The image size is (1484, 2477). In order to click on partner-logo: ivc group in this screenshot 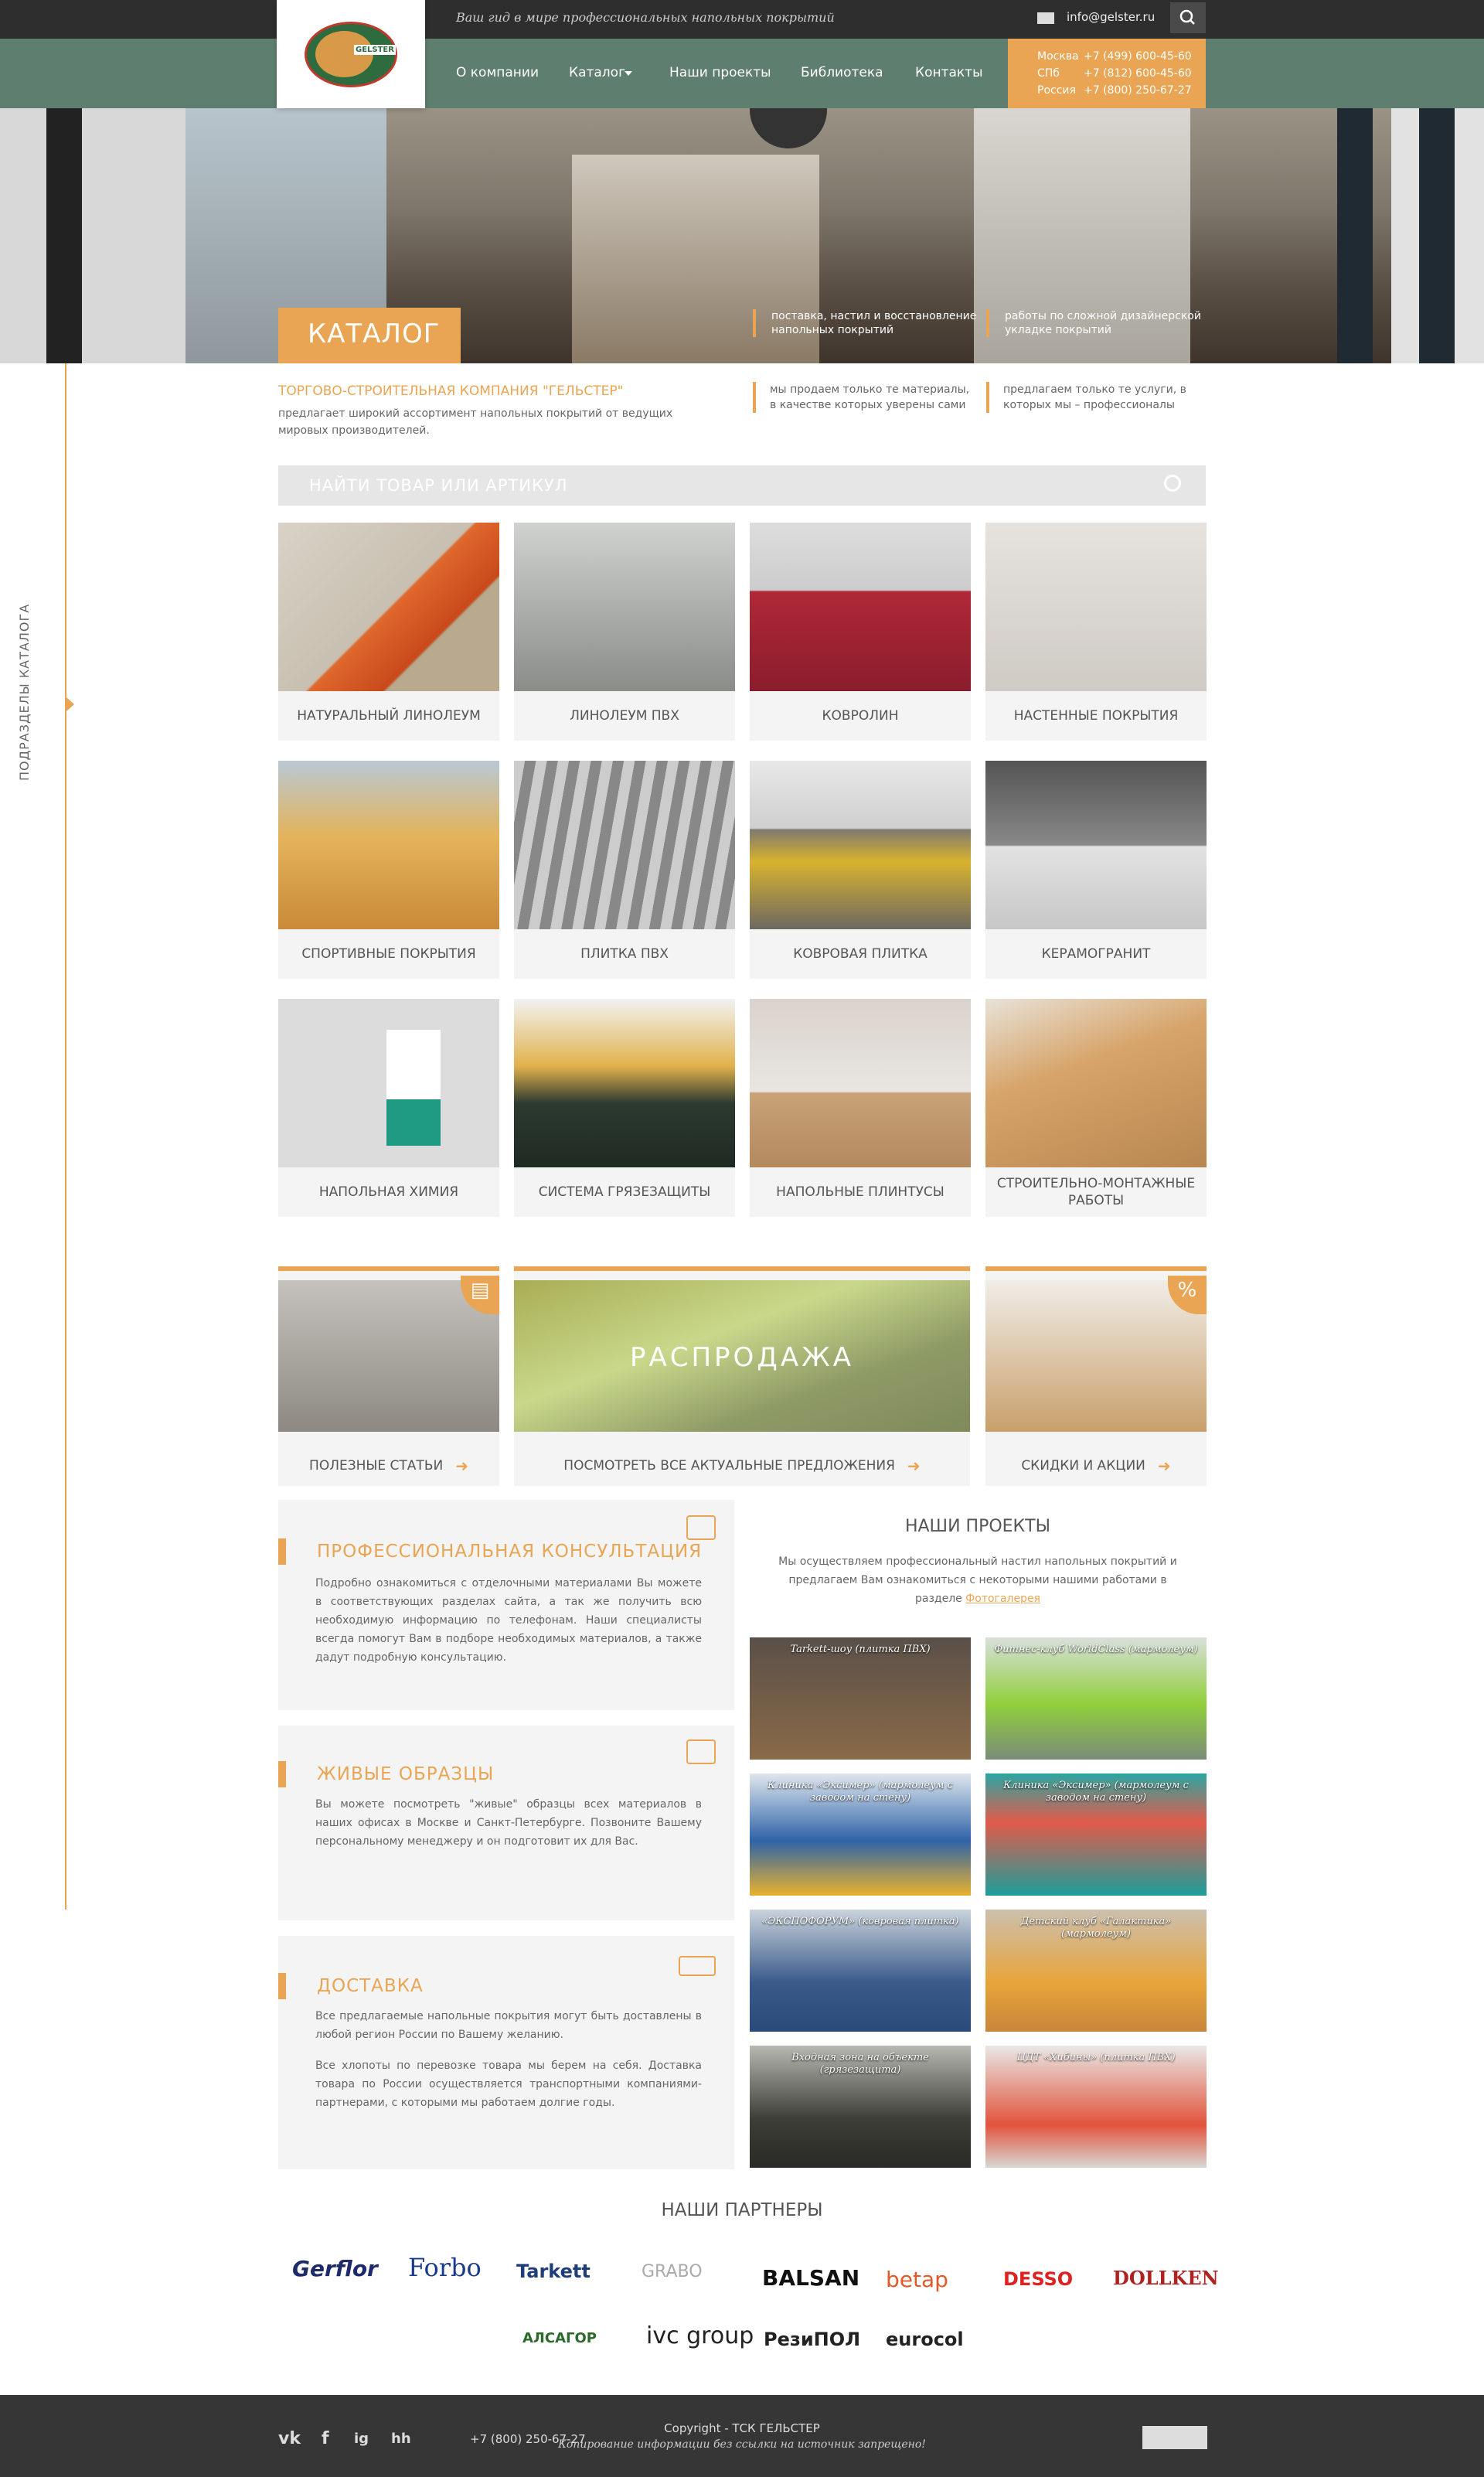, I will do `click(700, 2335)`.